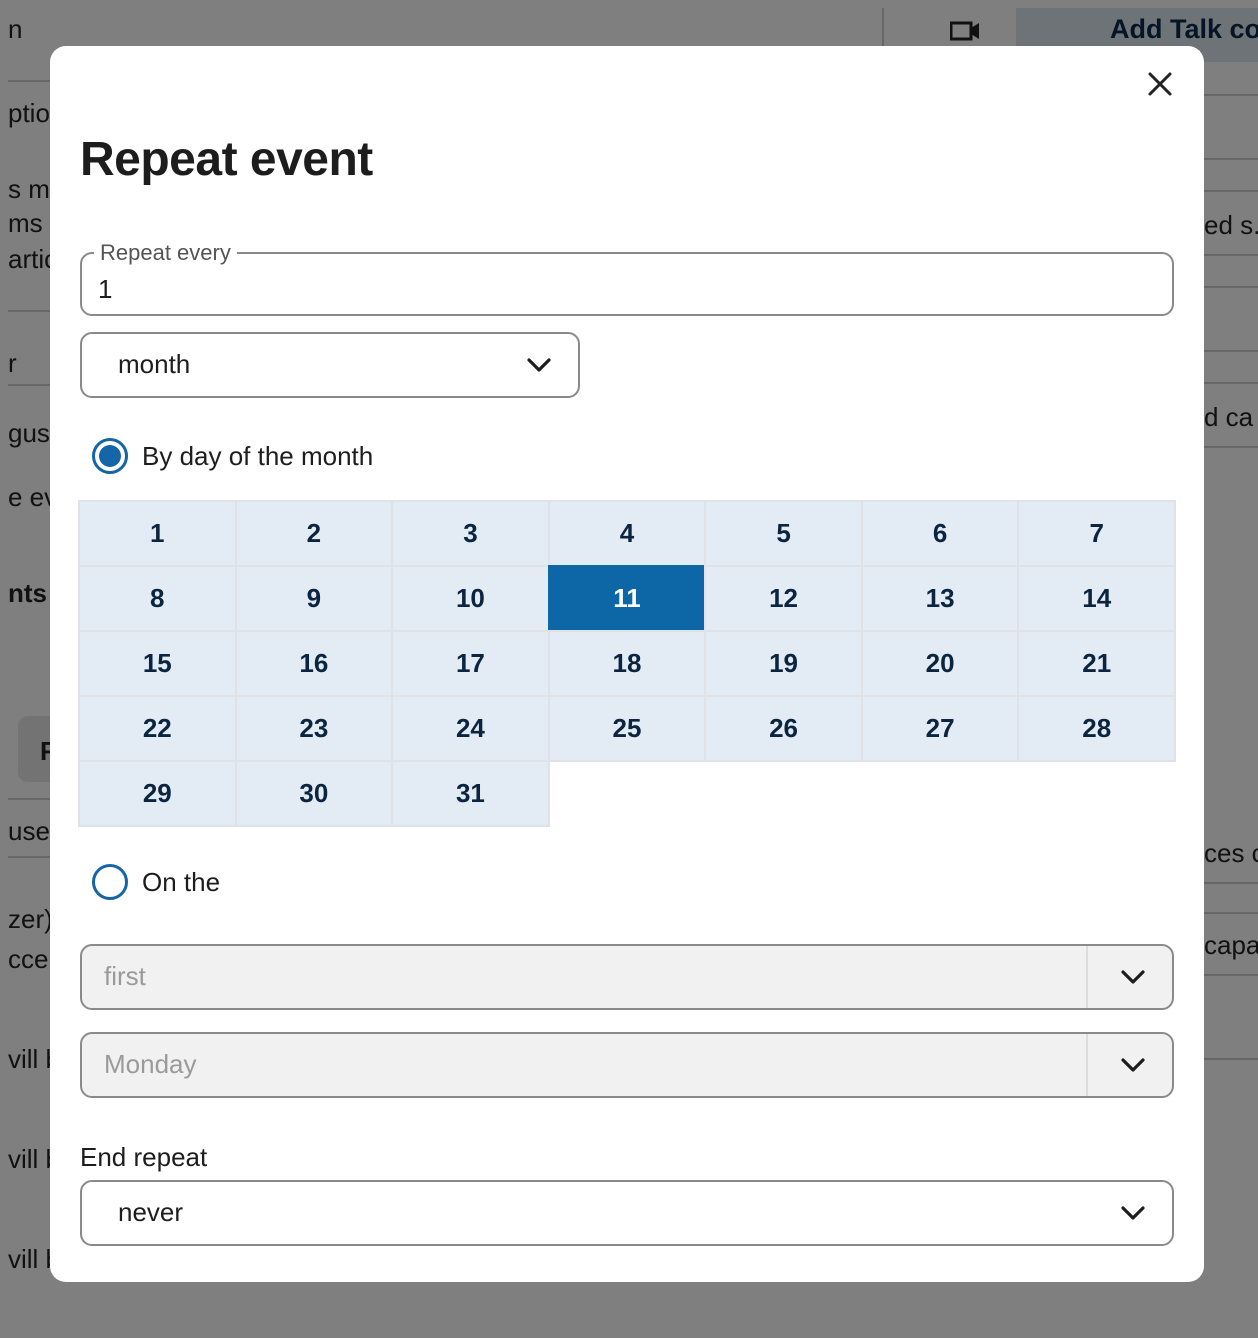 This screenshot has width=1258, height=1338. Describe the element at coordinates (1096, 598) in the screenshot. I see `day-cell: 14` at that location.